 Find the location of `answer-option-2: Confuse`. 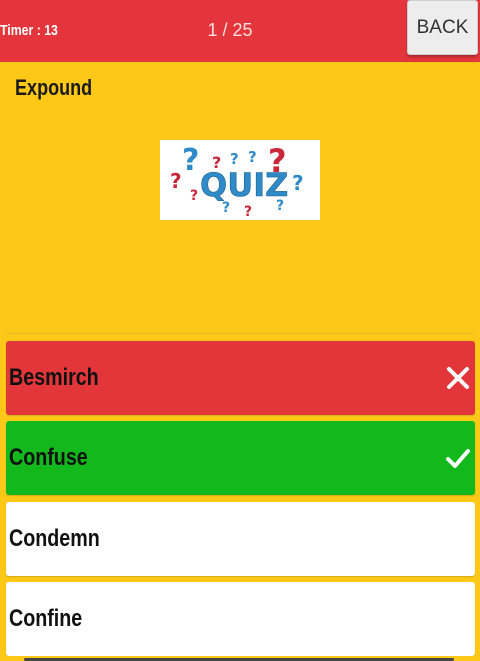

answer-option-2: Confuse is located at coordinates (240, 458).